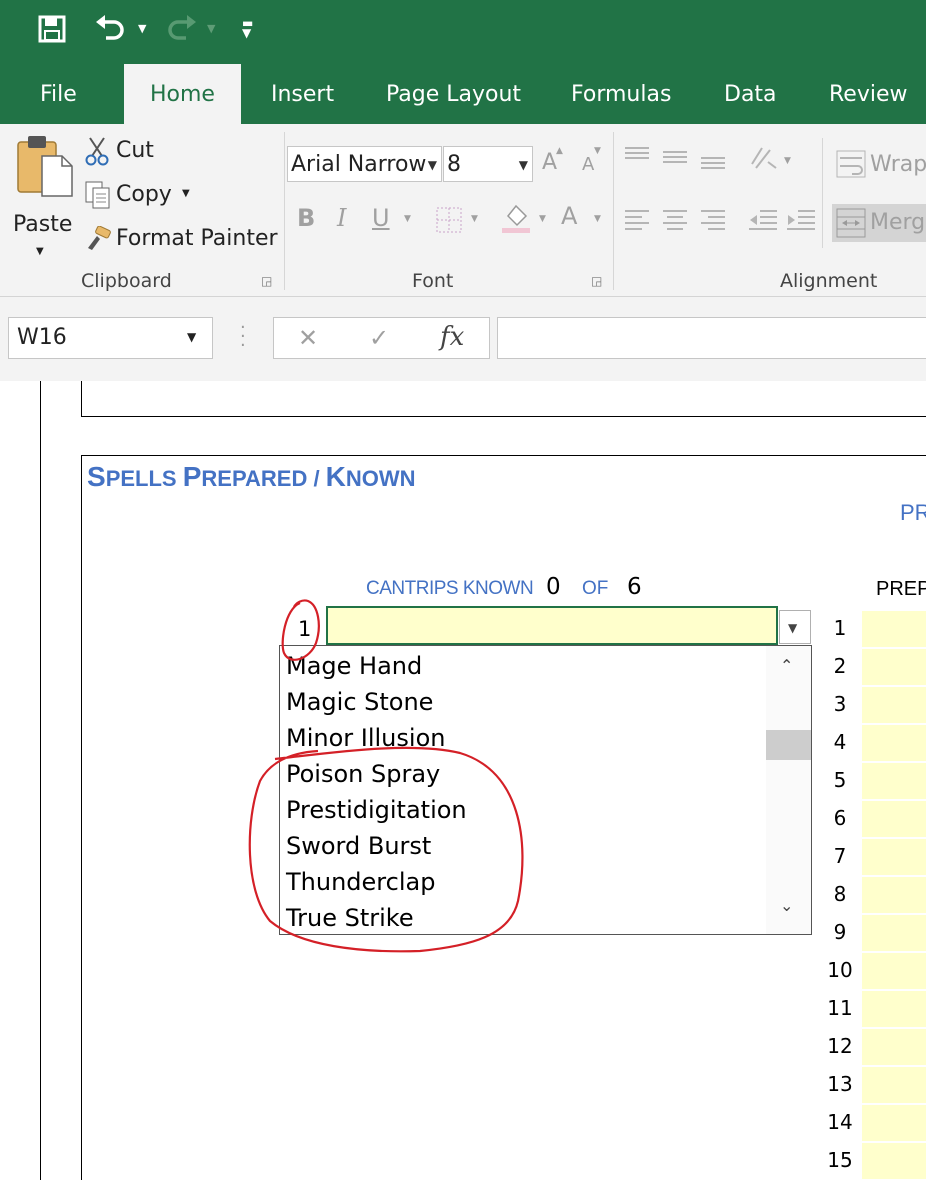 Image resolution: width=926 pixels, height=1180 pixels. Describe the element at coordinates (433, 281) in the screenshot. I see `font-group-label: Font` at that location.